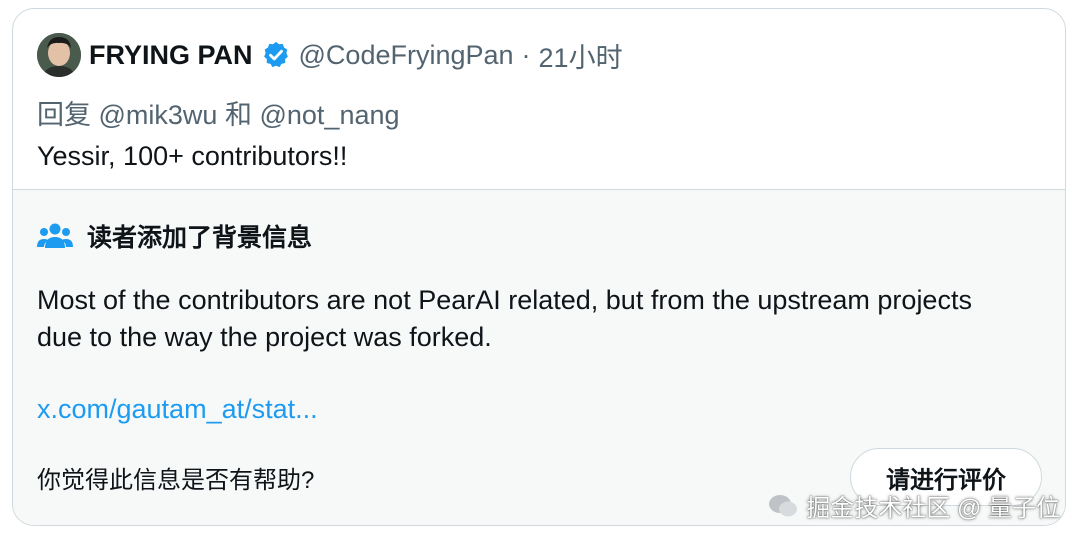 The image size is (1080, 539). What do you see at coordinates (329, 115) in the screenshot?
I see `reply-mention-2: @not_nang` at bounding box center [329, 115].